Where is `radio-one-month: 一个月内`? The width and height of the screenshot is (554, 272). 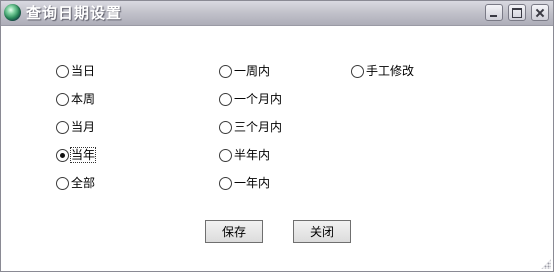
radio-one-month: 一个月内 is located at coordinates (250, 99).